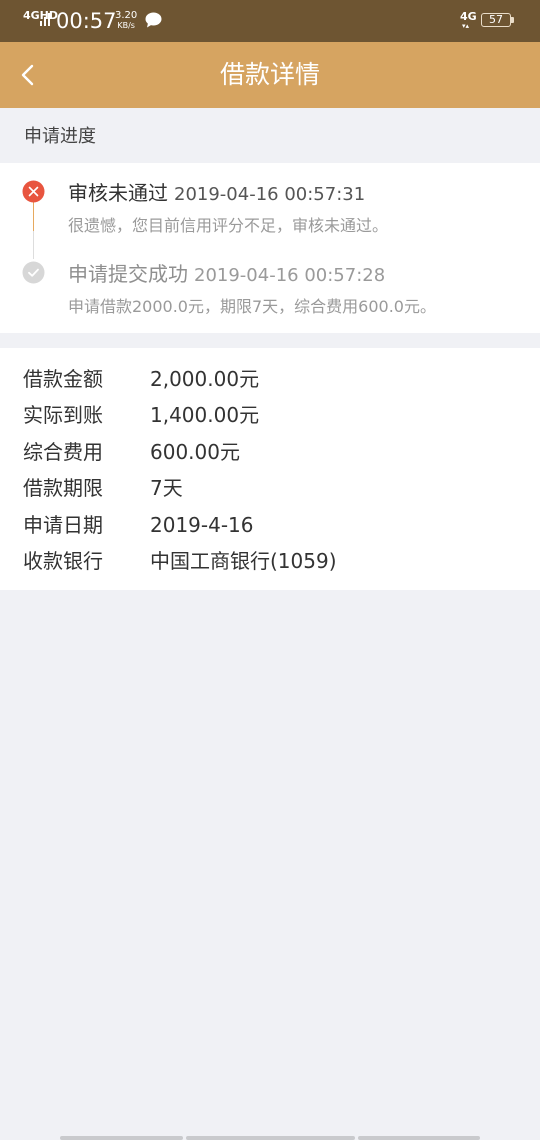  I want to click on chevron-left-icon, so click(27, 75).